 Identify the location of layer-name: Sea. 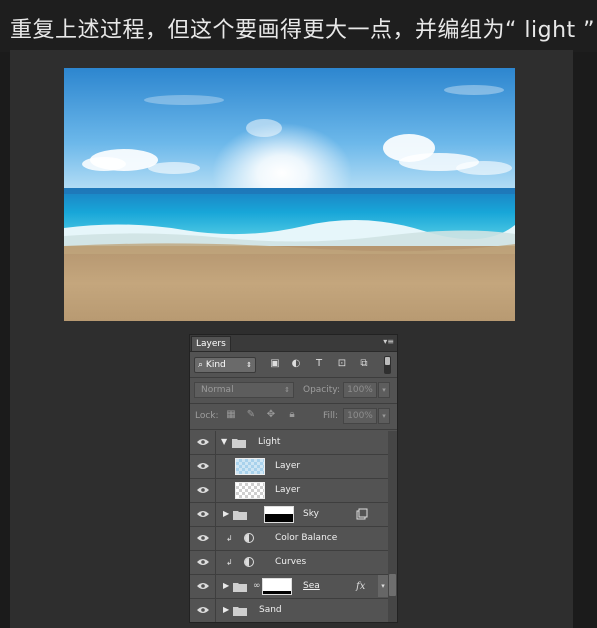
(311, 586).